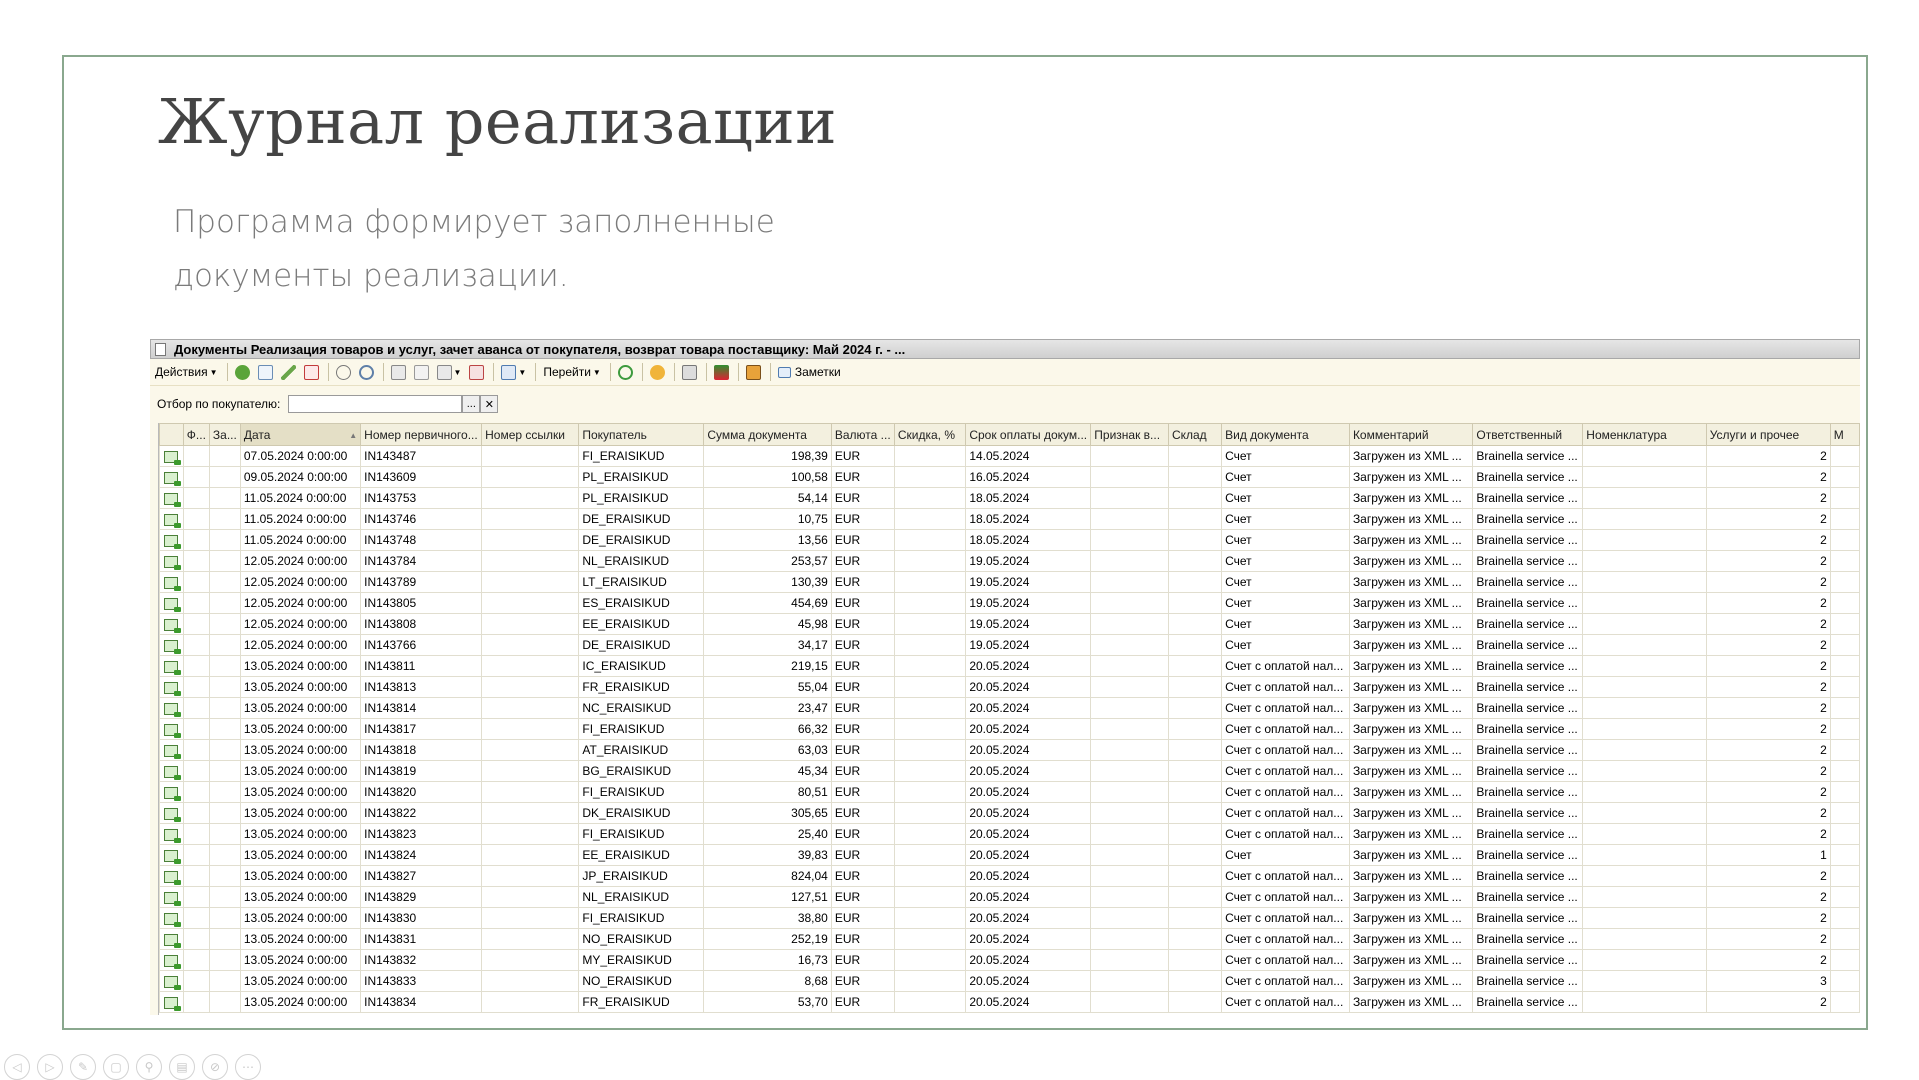 Image resolution: width=1919 pixels, height=1080 pixels. I want to click on subtitles-icon: ▤, so click(182, 1067).